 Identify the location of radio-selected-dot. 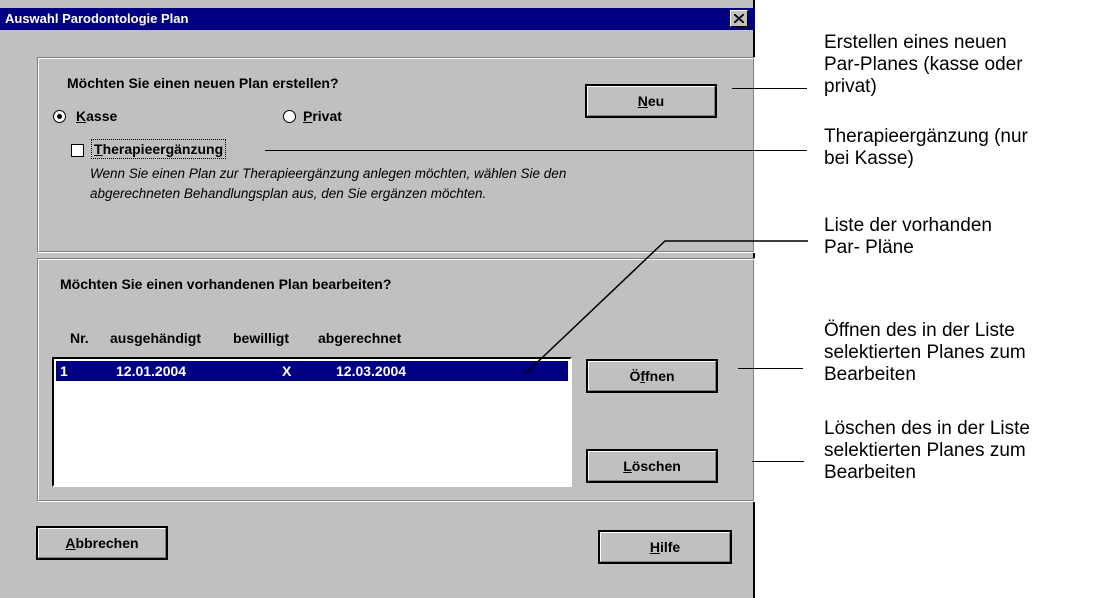
(59, 116).